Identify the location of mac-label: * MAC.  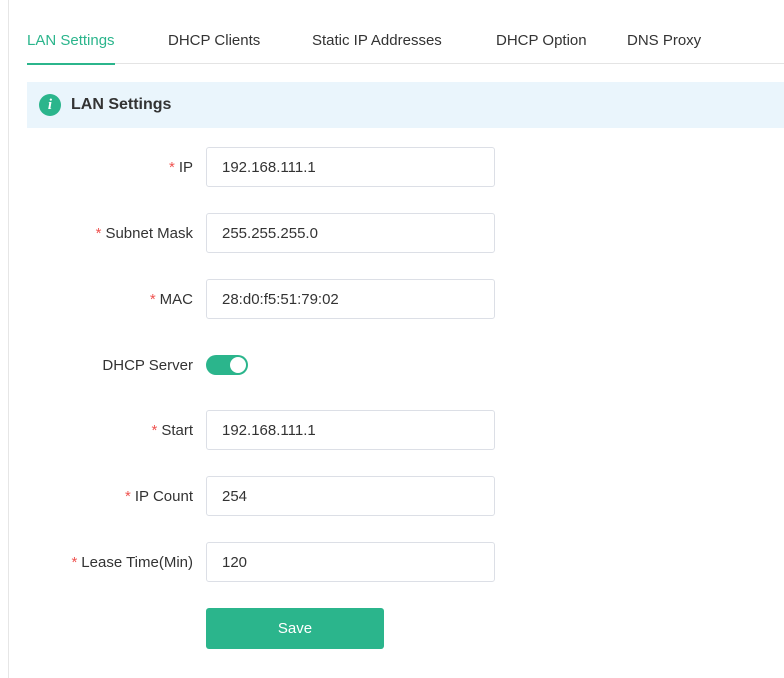
(171, 299).